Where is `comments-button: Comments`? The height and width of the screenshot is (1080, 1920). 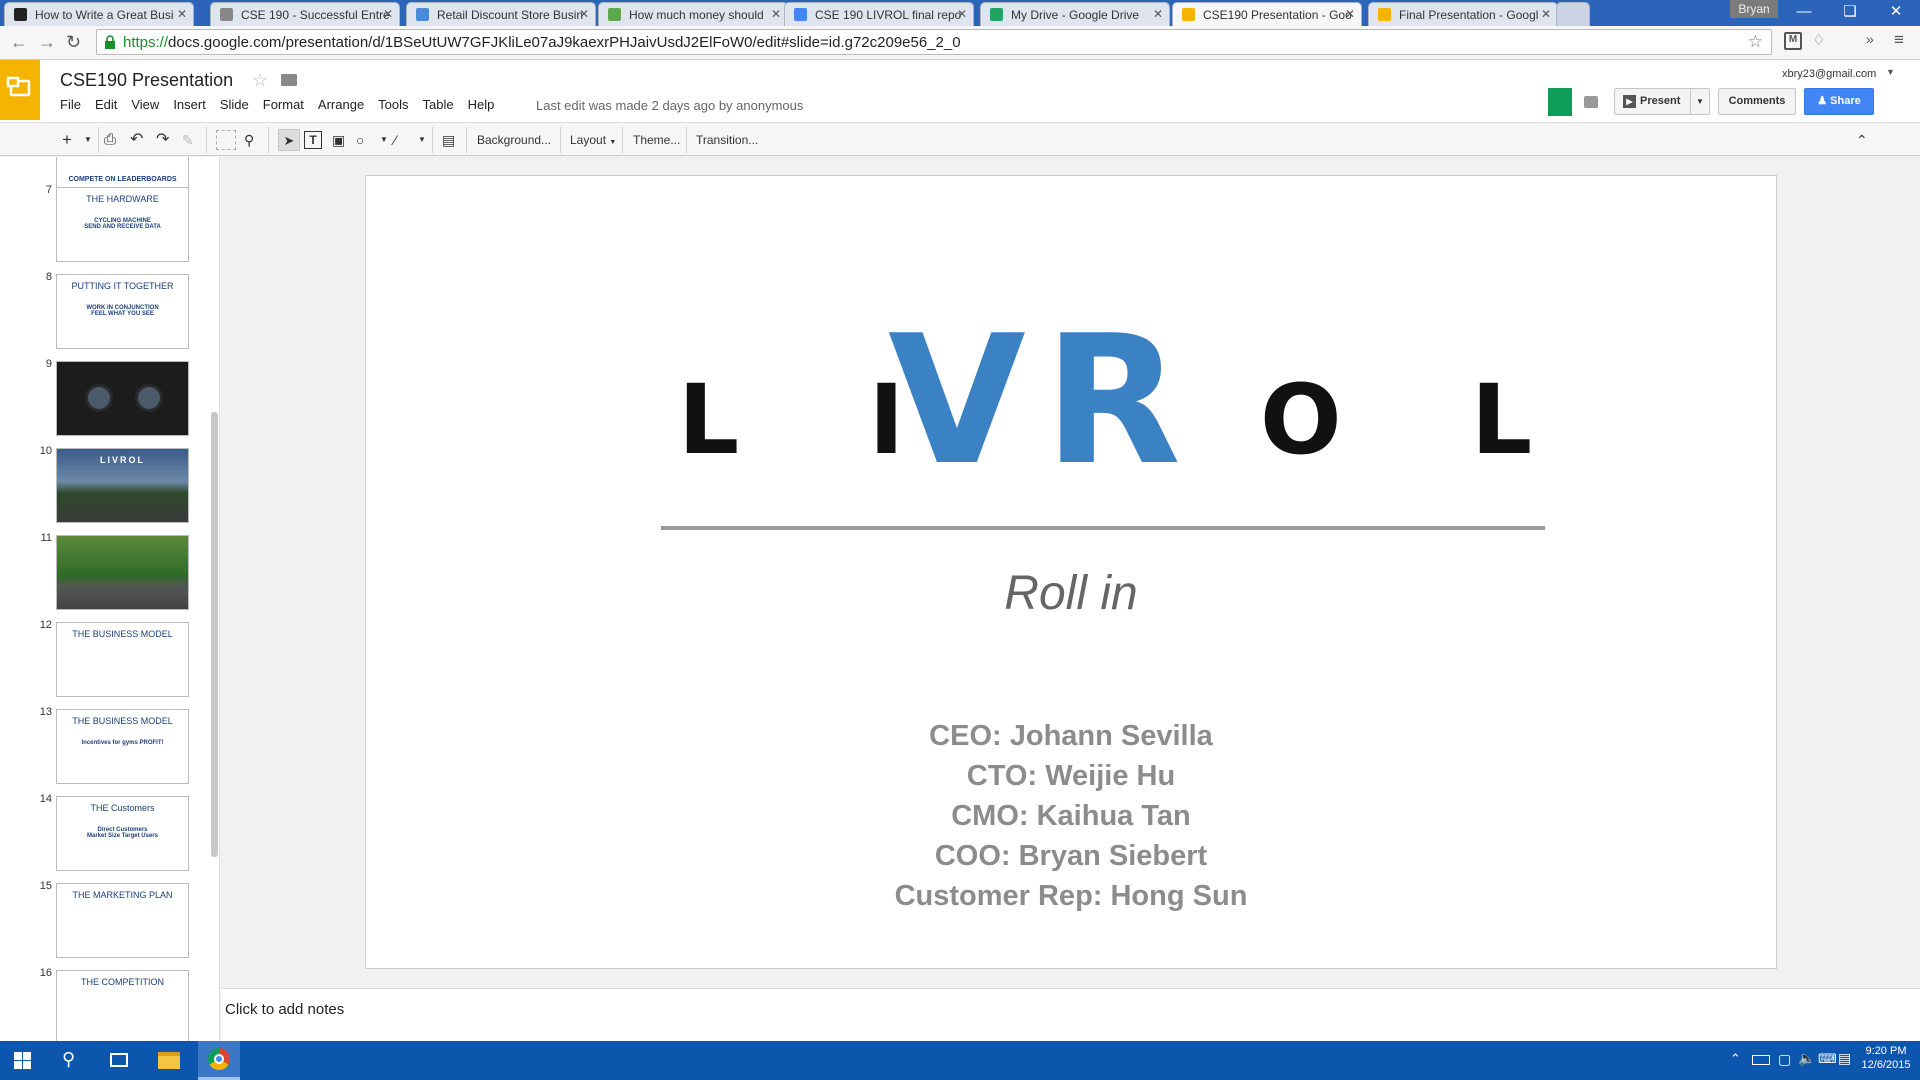
comments-button: Comments is located at coordinates (1757, 101).